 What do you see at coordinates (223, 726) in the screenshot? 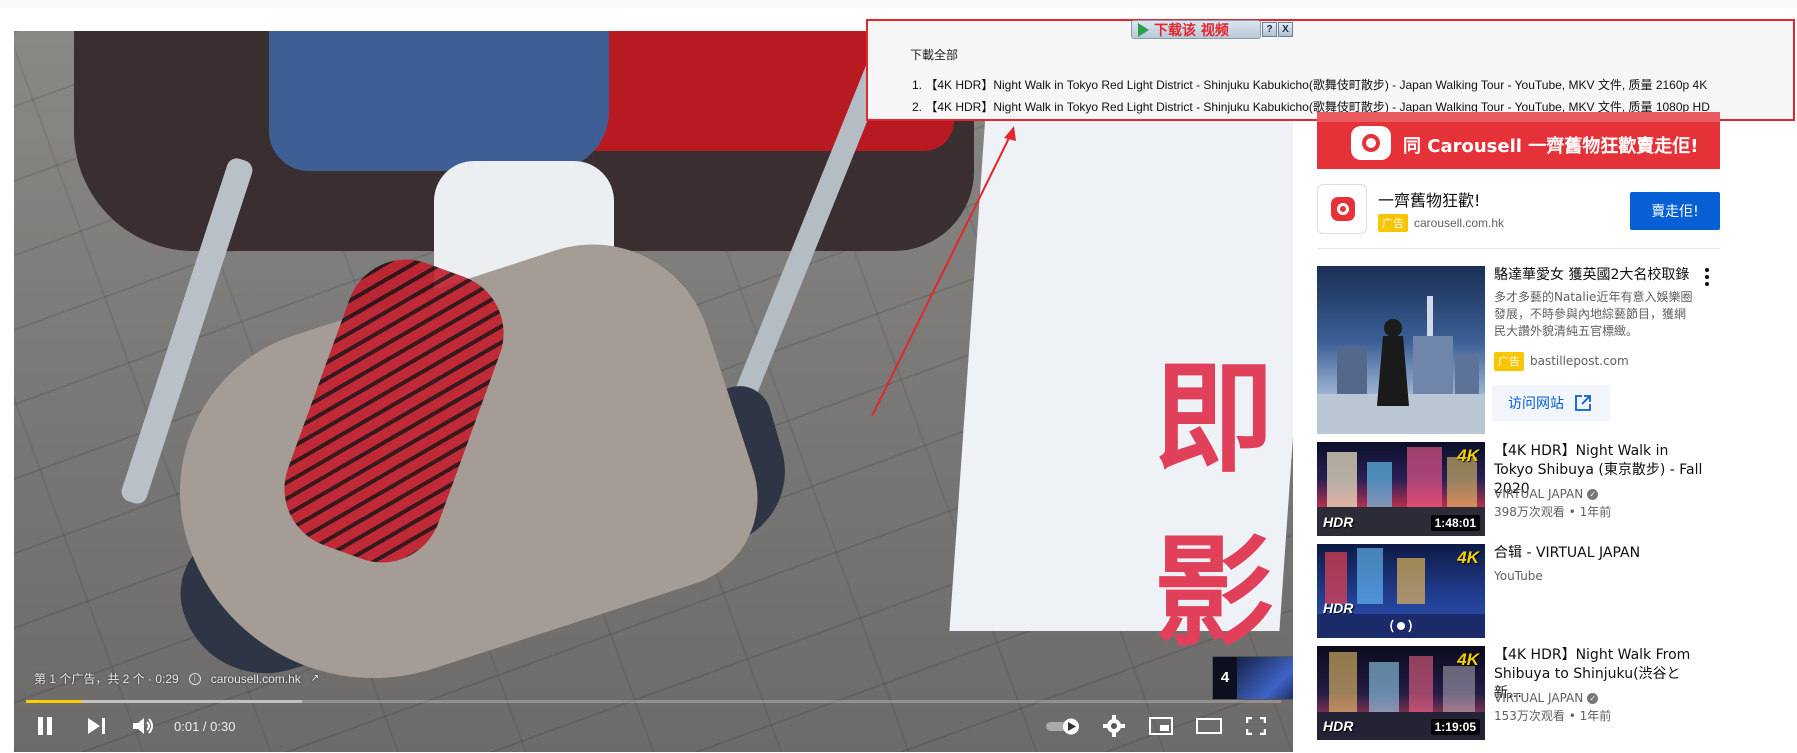
I see `time-total: 0:30` at bounding box center [223, 726].